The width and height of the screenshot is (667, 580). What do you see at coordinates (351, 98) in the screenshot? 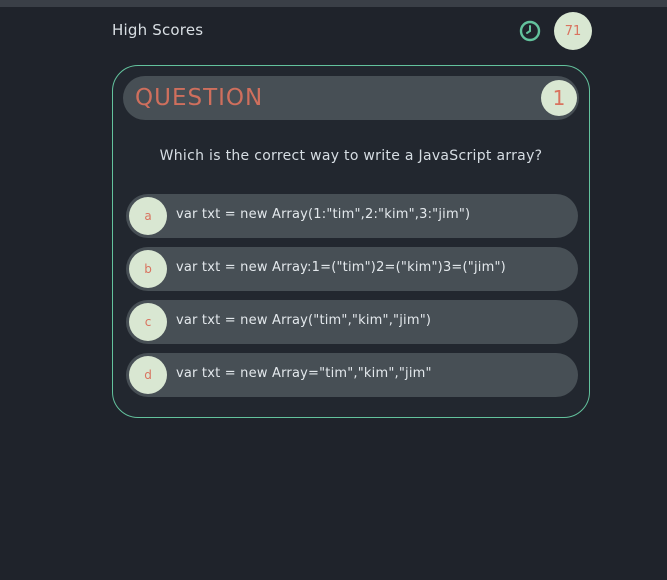
I see `question-header: QUESTION 1` at bounding box center [351, 98].